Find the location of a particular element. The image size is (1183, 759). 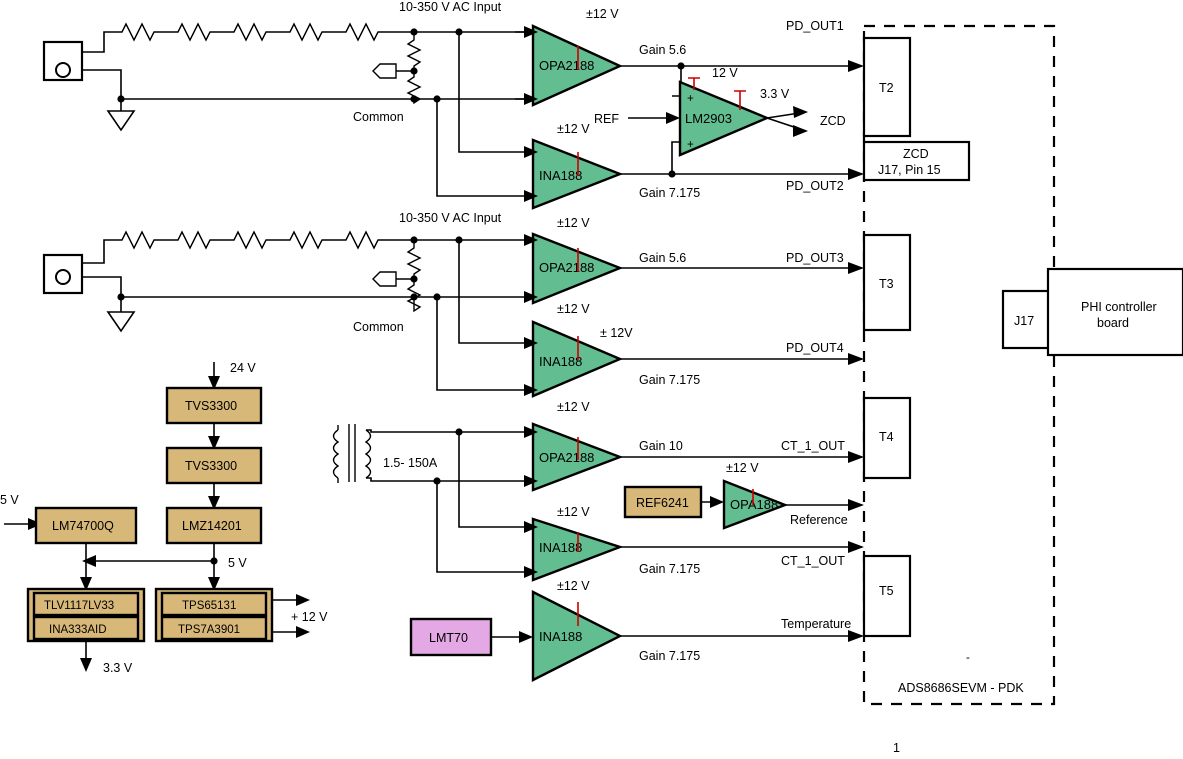

comparator-plus-bottom: + is located at coordinates (690, 145).